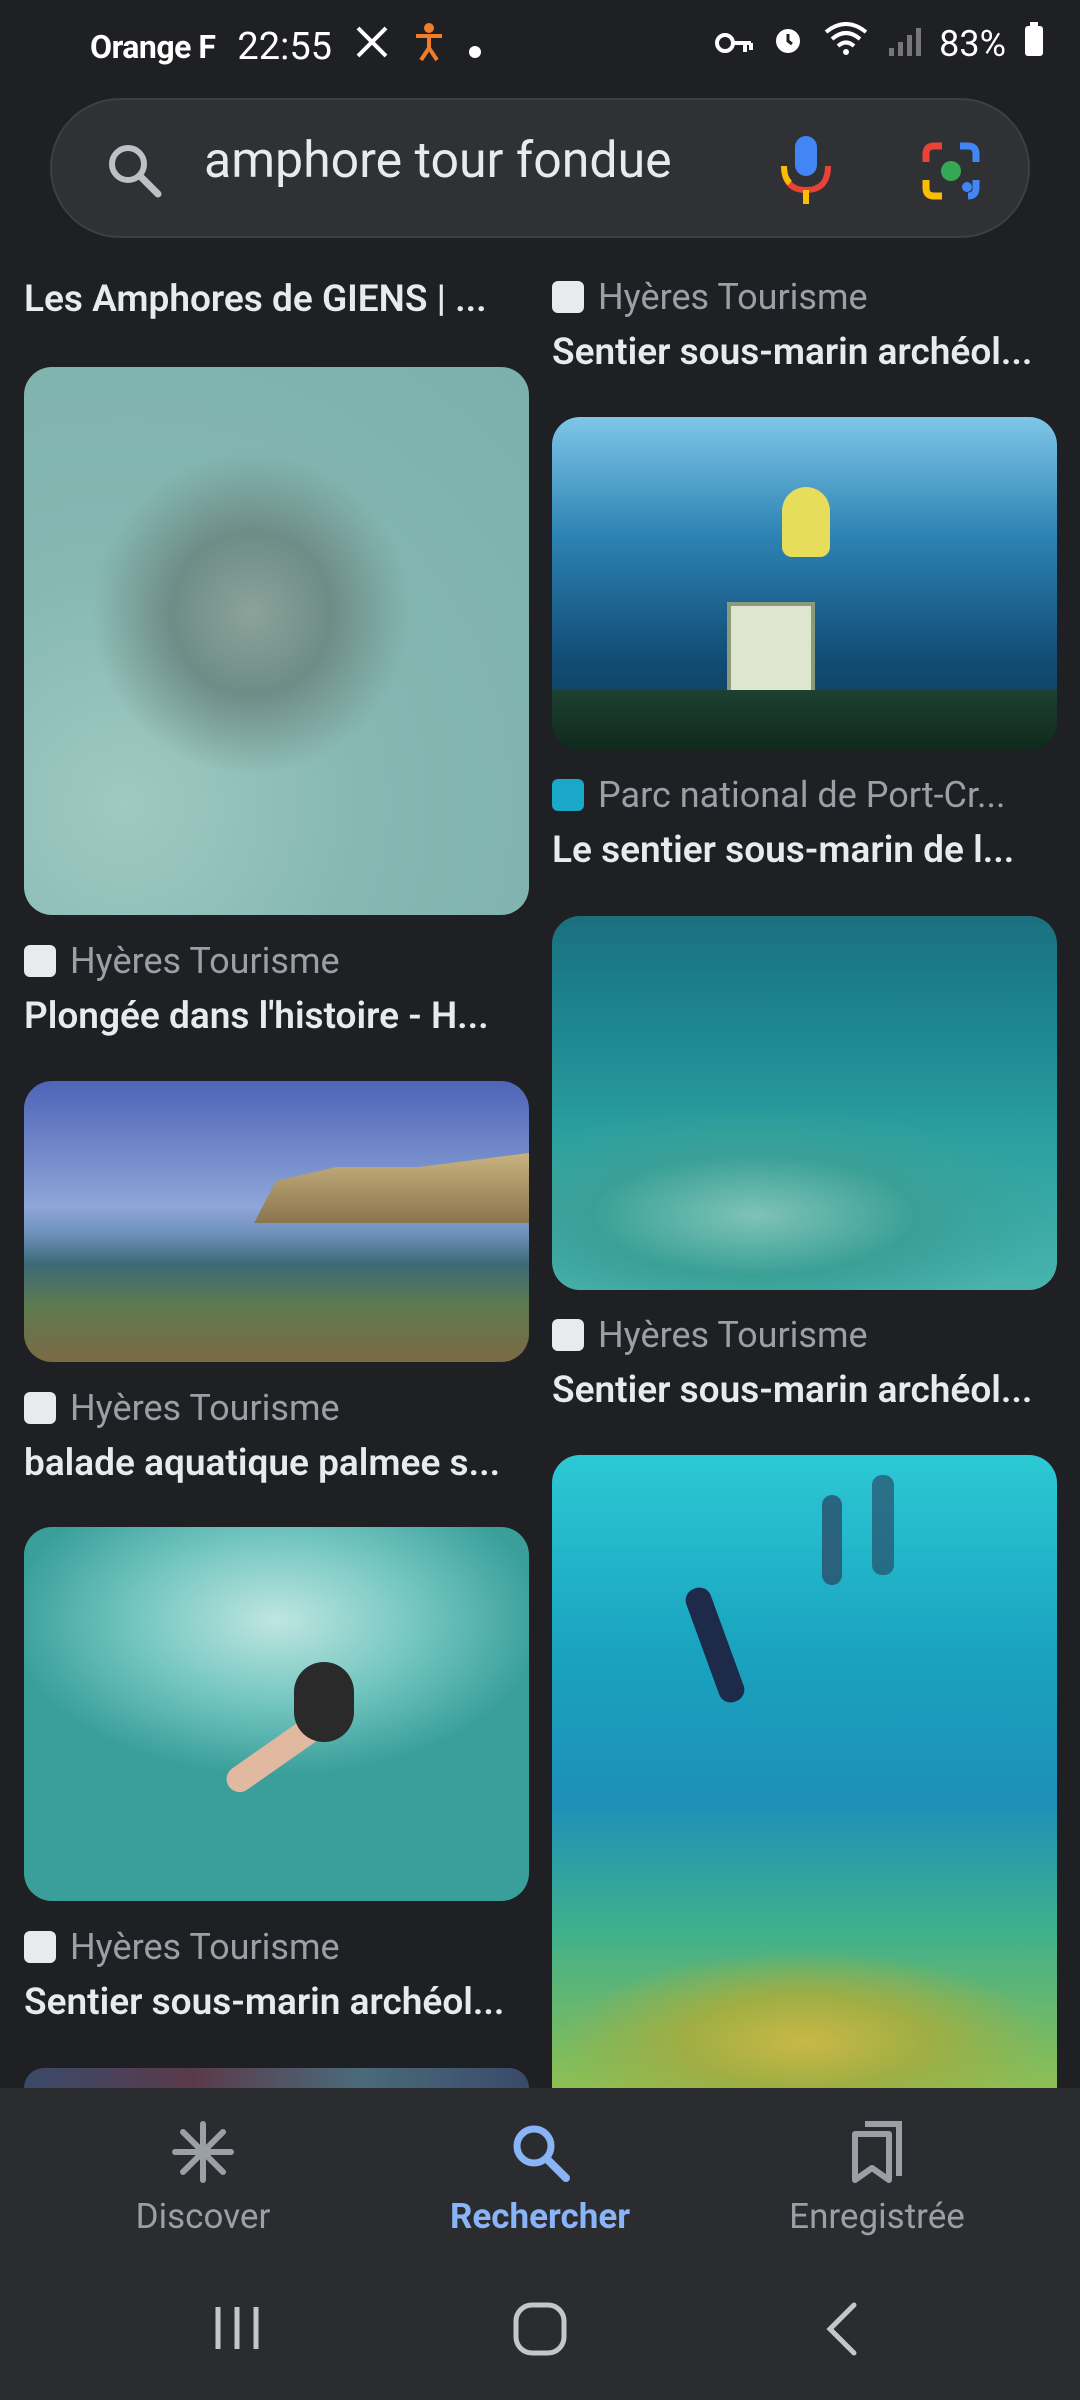 This screenshot has width=1080, height=2400. What do you see at coordinates (203, 2152) in the screenshot?
I see `asterisk-icon` at bounding box center [203, 2152].